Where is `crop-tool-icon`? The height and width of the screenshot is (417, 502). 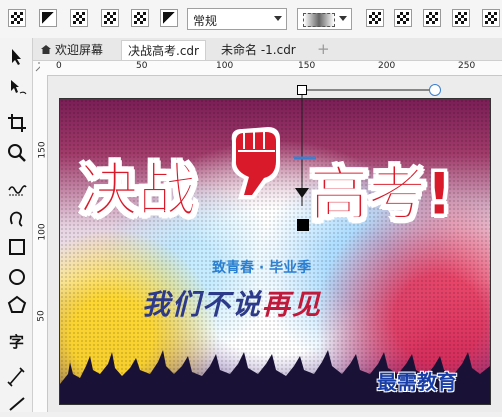
crop-tool-icon is located at coordinates (17, 123).